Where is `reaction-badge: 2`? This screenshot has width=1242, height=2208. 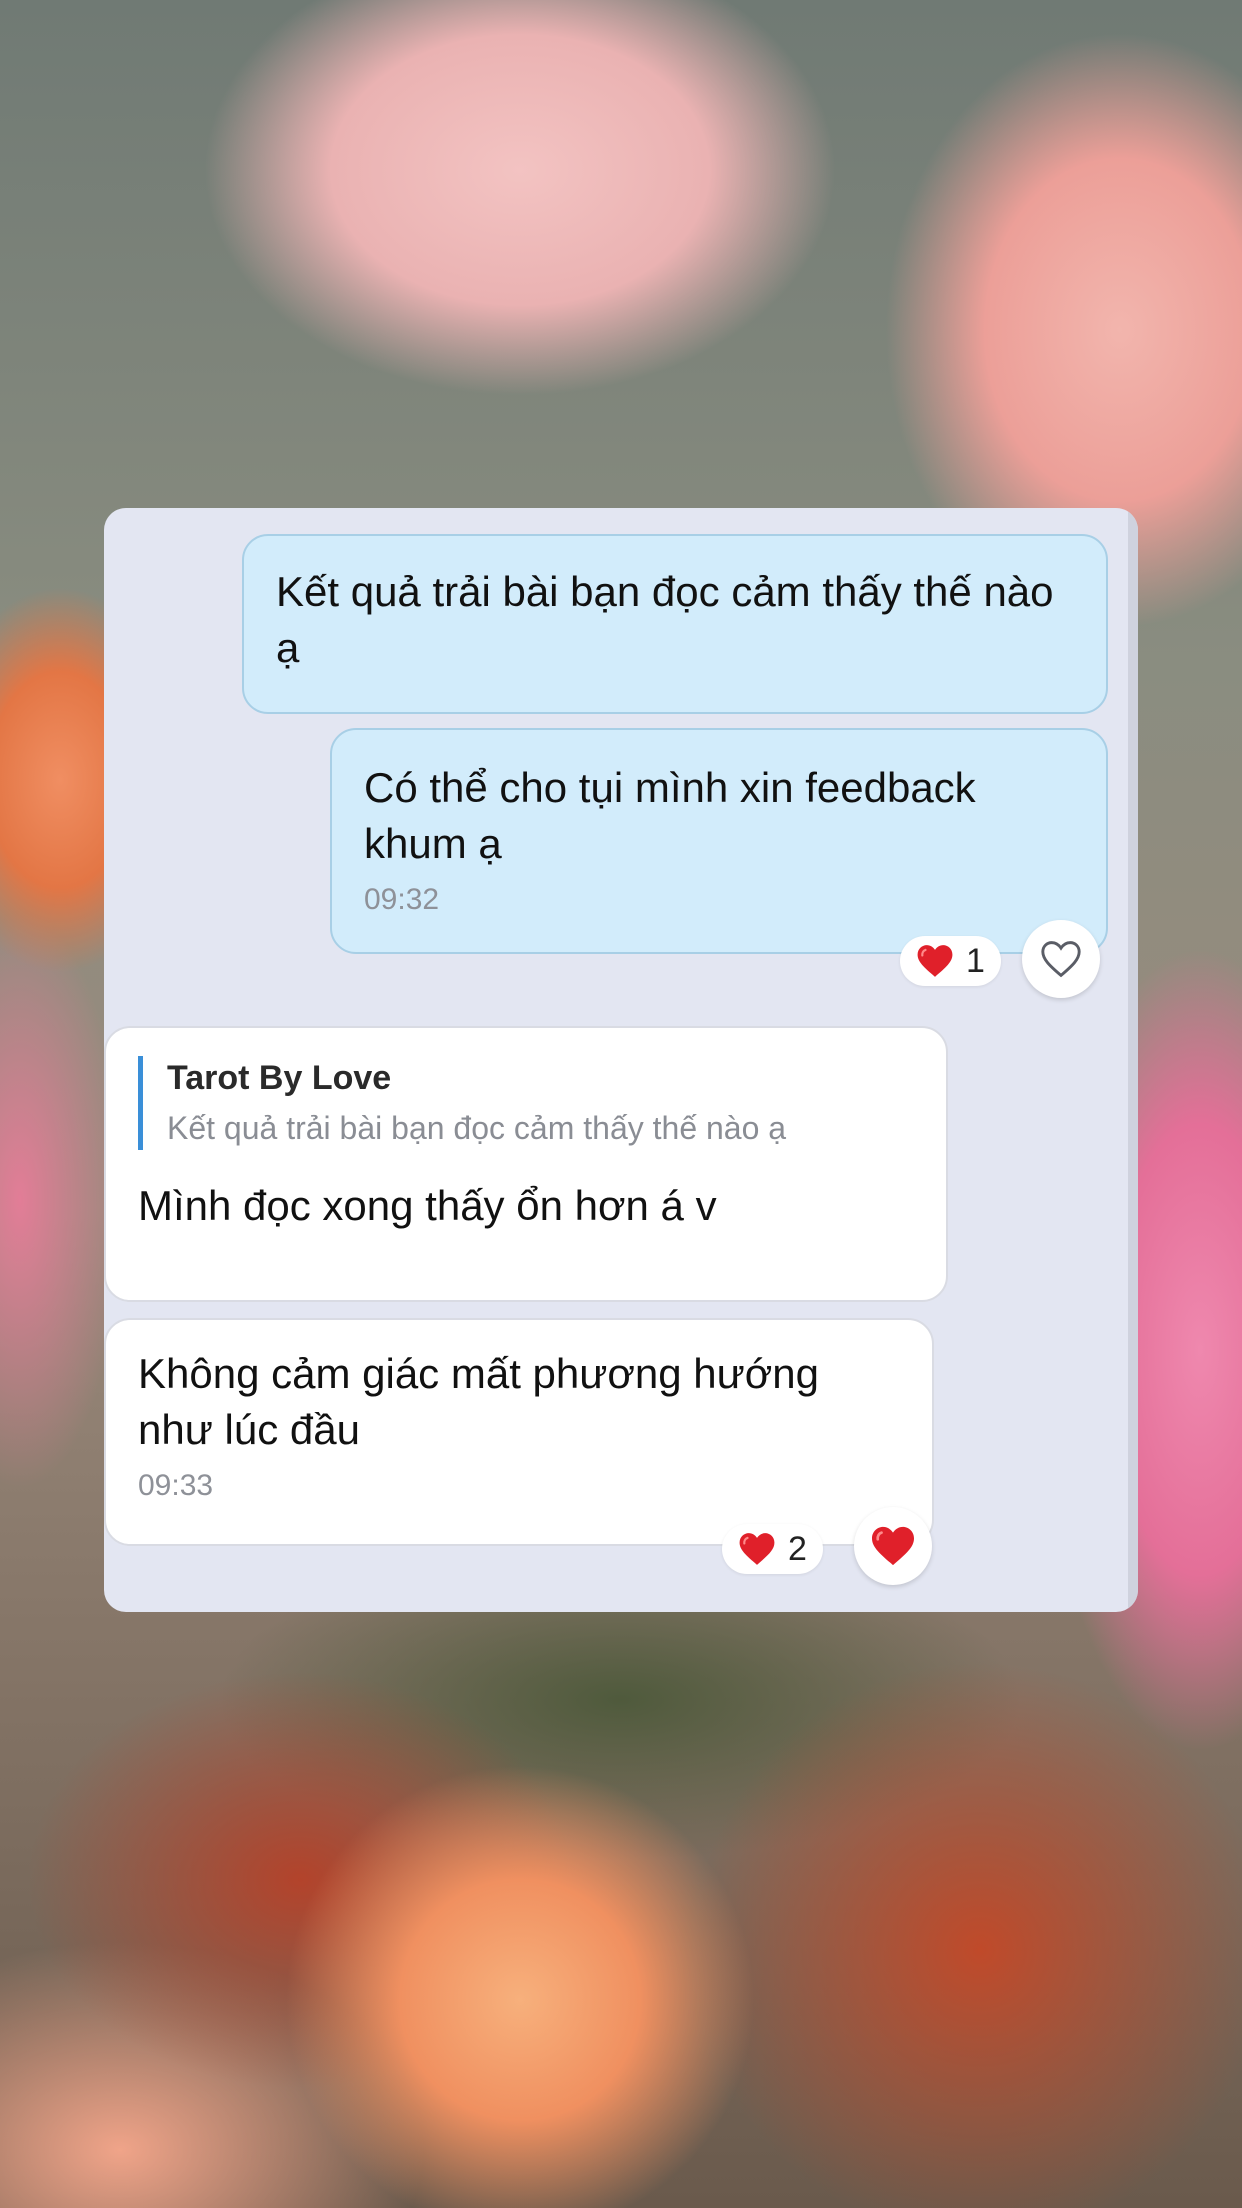 reaction-badge: 2 is located at coordinates (772, 1549).